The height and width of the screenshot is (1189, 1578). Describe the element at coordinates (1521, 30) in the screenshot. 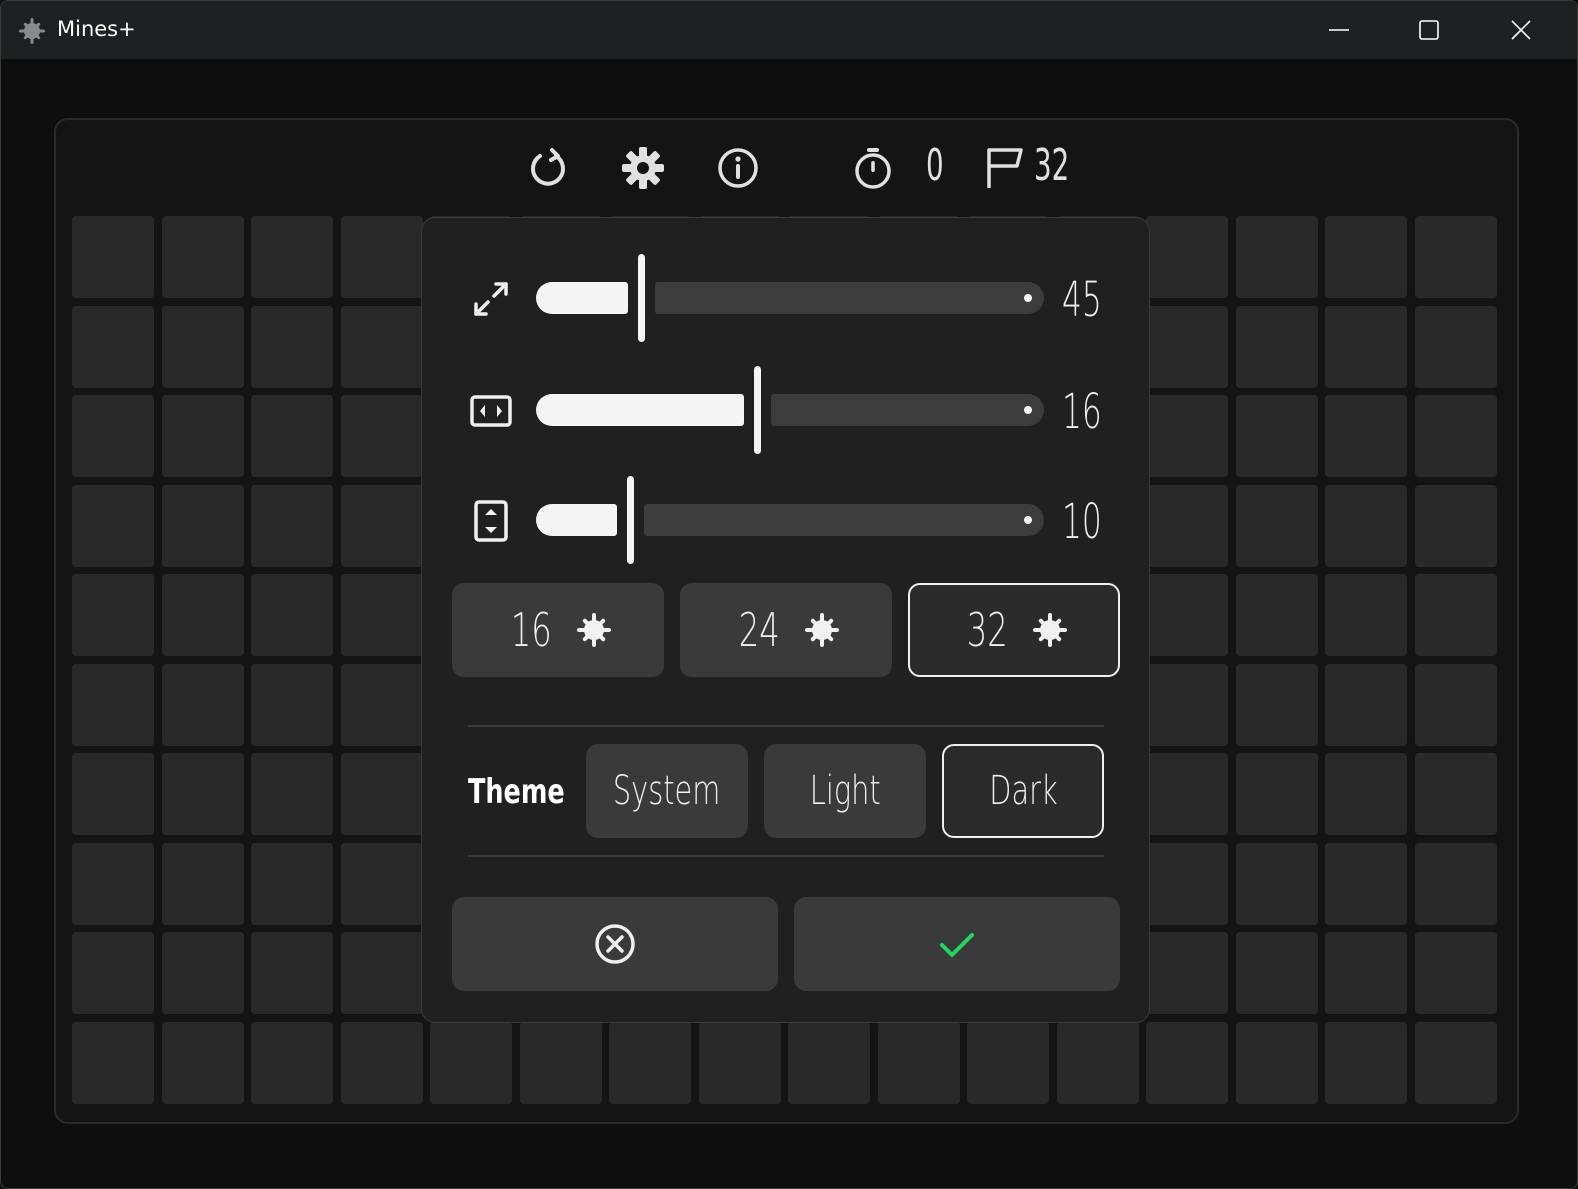

I see `close-button` at that location.